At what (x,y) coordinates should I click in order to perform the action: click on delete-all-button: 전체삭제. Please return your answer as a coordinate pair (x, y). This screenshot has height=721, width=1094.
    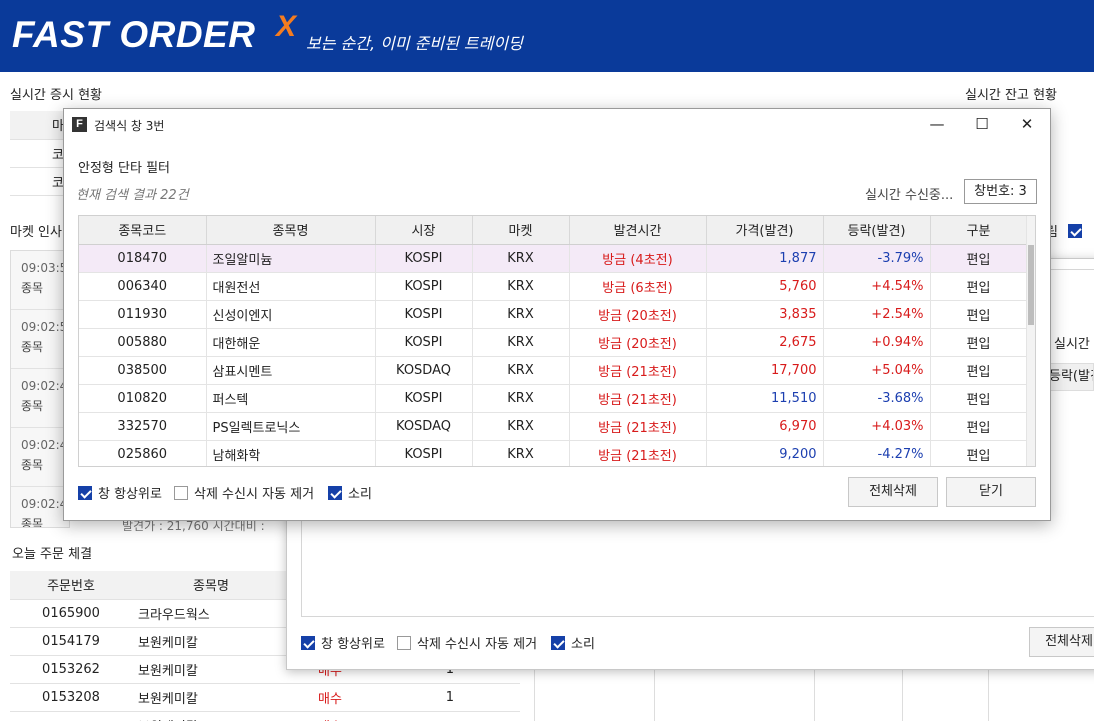
    Looking at the image, I should click on (893, 492).